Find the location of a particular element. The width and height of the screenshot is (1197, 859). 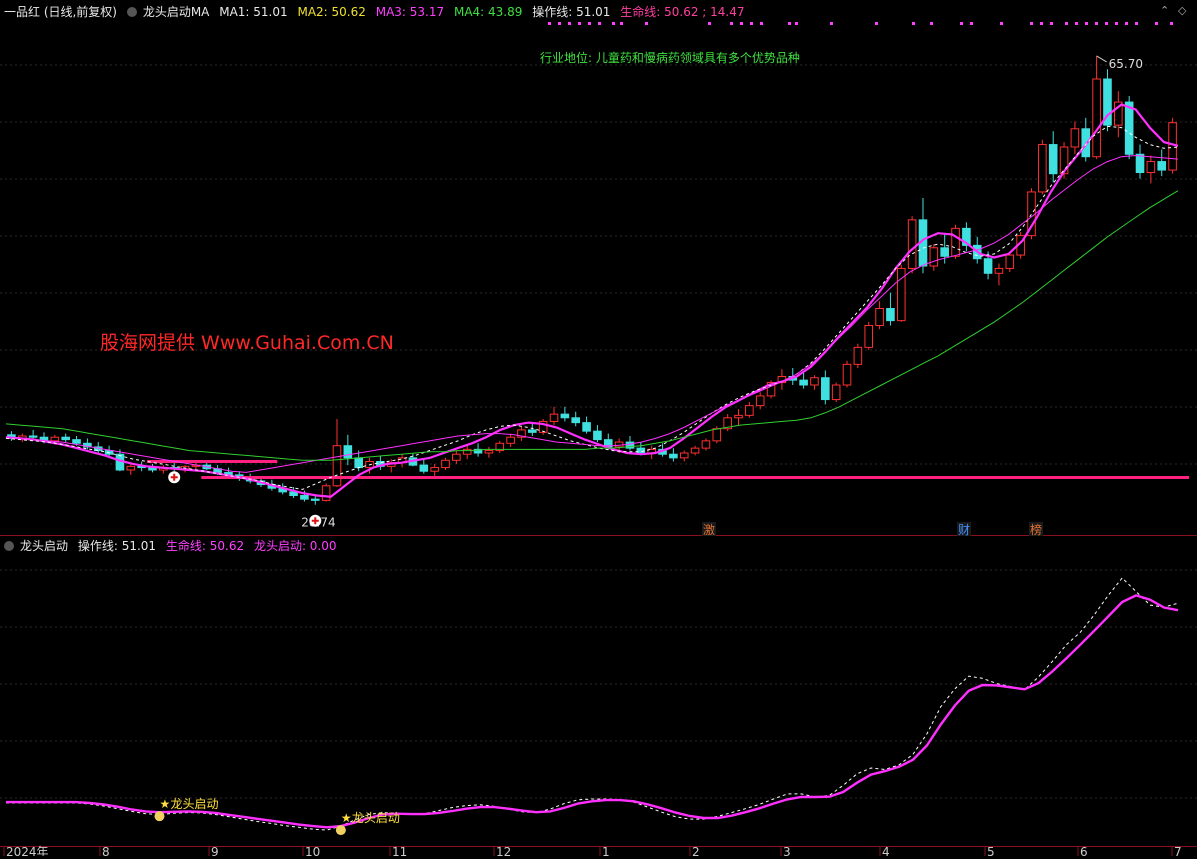

x-tick-label: 10 is located at coordinates (312, 850).